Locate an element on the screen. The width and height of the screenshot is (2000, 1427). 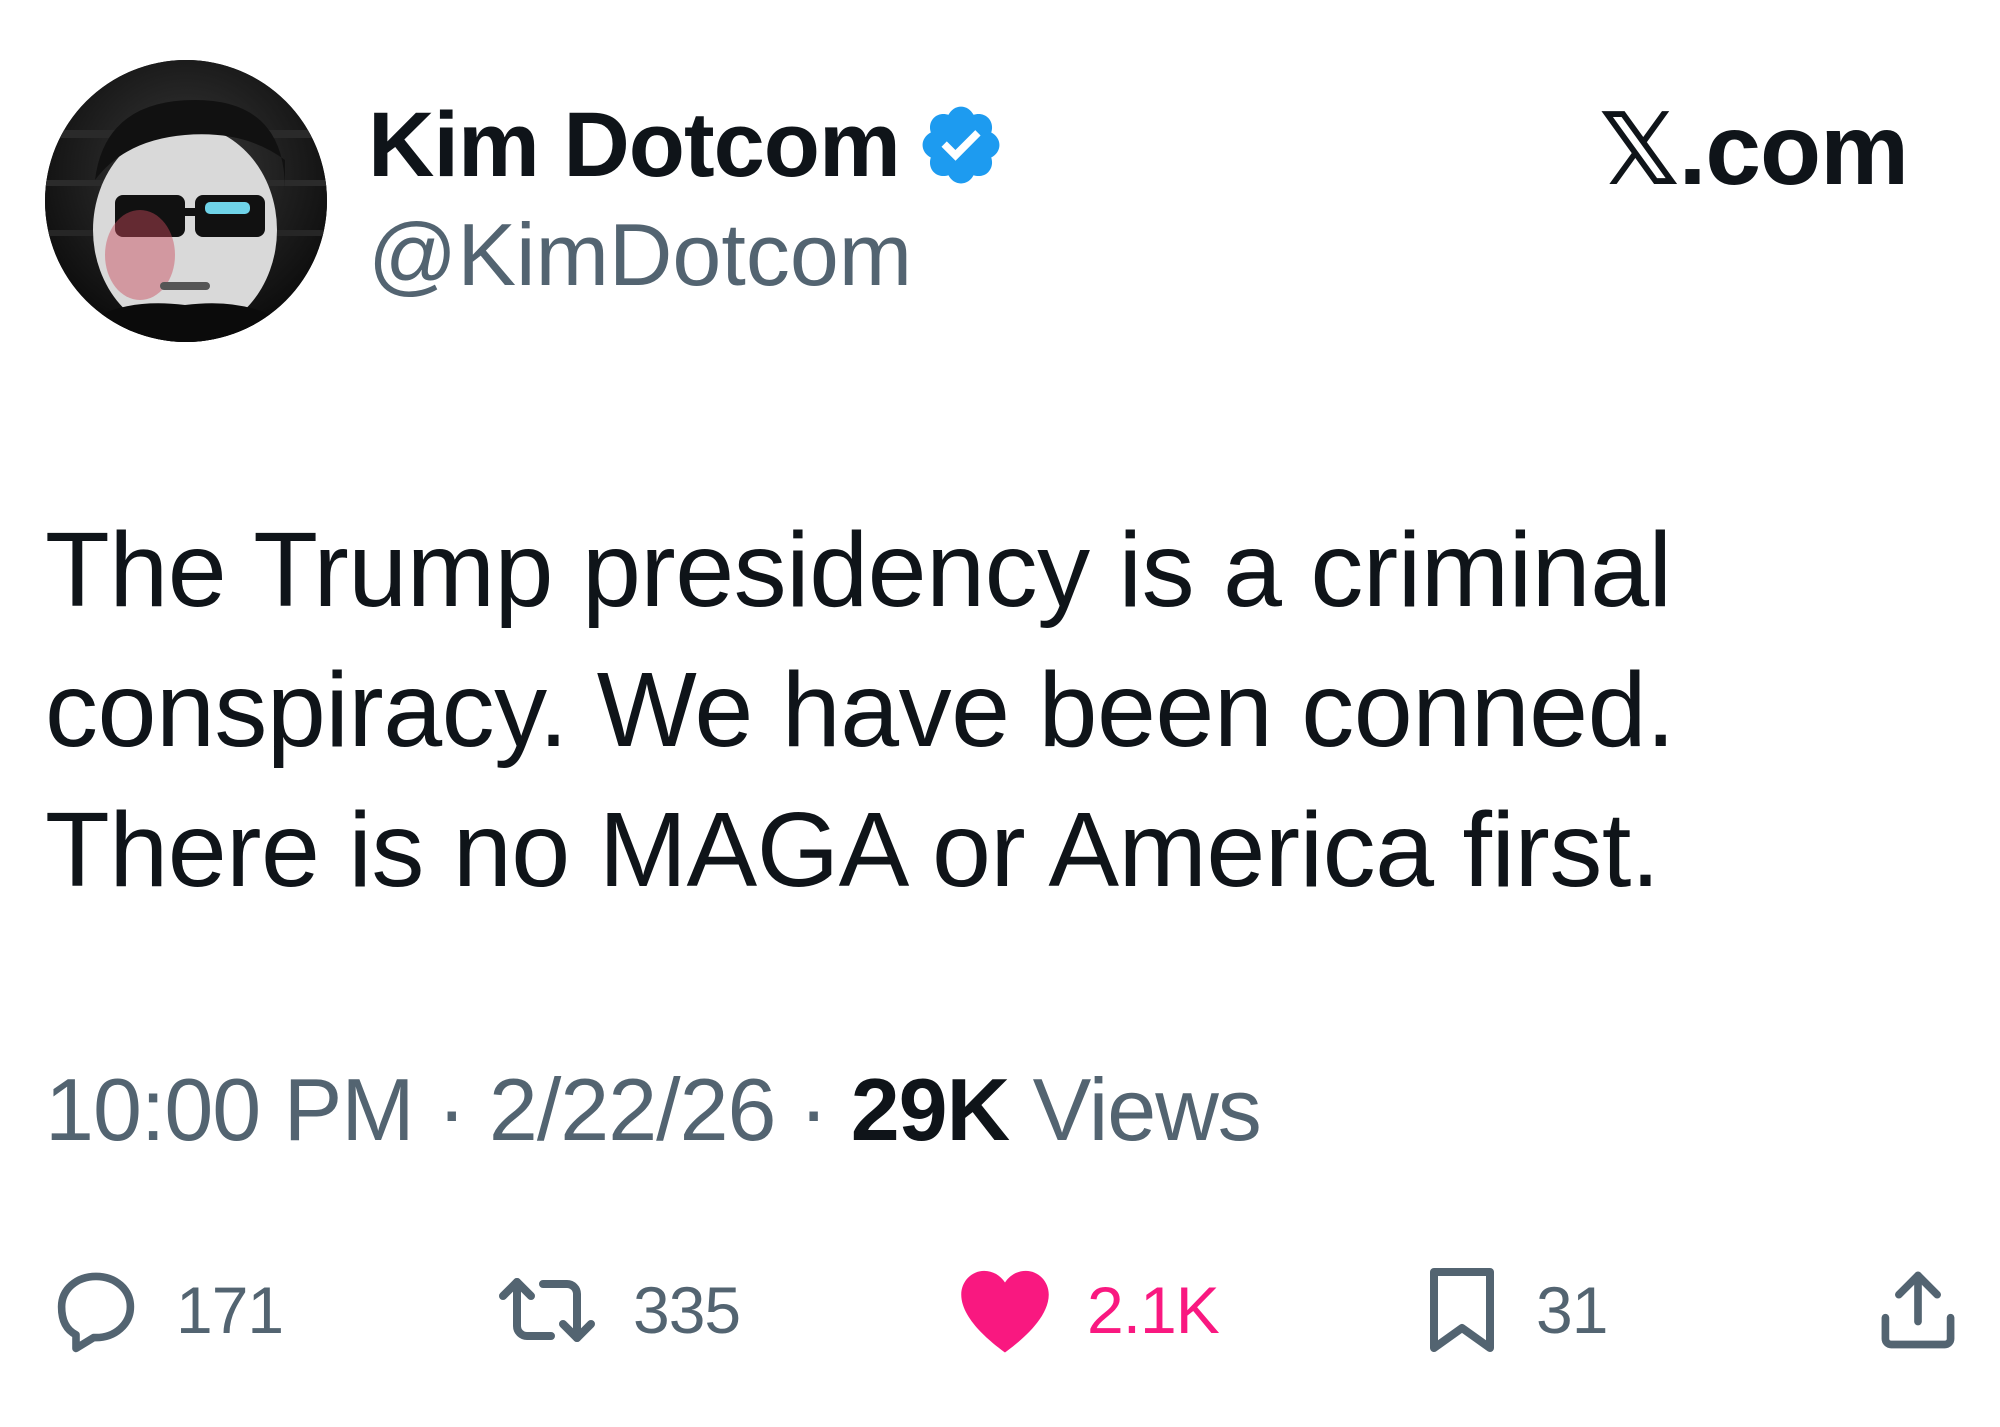
tweet-time: 10:00 PM is located at coordinates (230, 1109).